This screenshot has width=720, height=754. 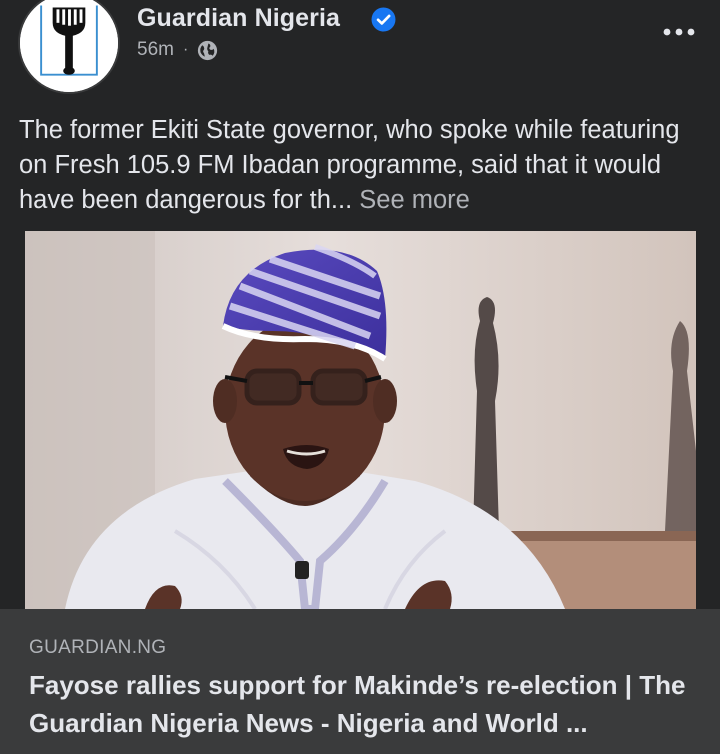 I want to click on globe-icon, so click(x=207, y=50).